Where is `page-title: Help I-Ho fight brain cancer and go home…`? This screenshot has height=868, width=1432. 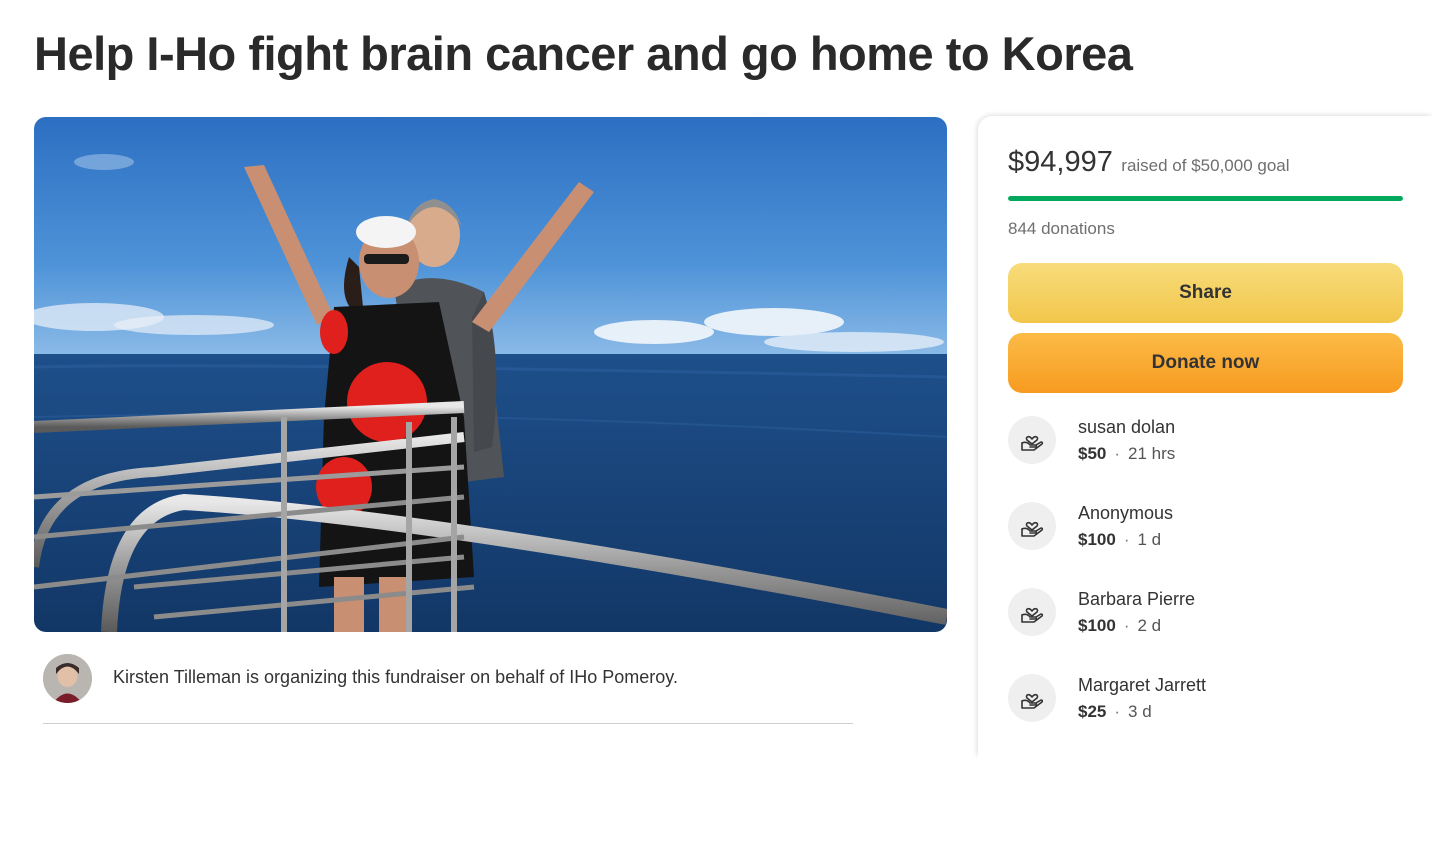 page-title: Help I-Ho fight brain cancer and go home… is located at coordinates (583, 53).